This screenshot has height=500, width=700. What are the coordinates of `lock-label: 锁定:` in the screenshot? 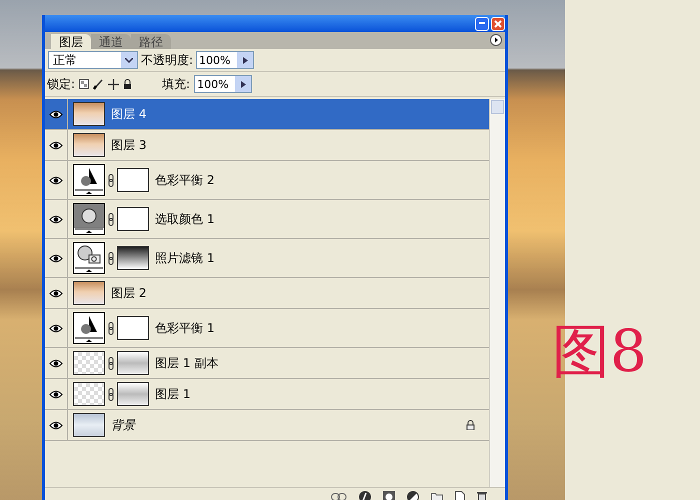 It's located at (61, 84).